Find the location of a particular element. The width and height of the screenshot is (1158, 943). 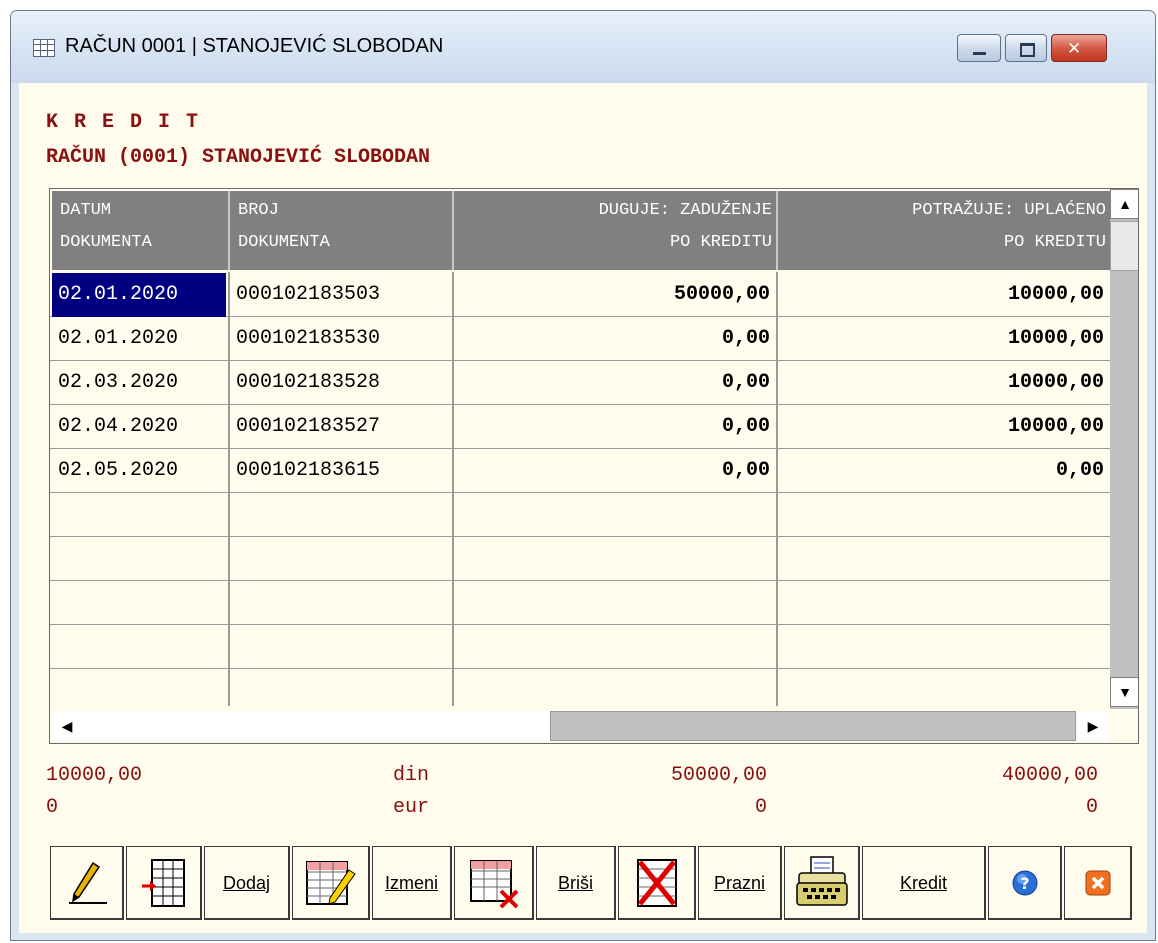

vertical-scrollbar: ▲ ▼ is located at coordinates (1124, 449).